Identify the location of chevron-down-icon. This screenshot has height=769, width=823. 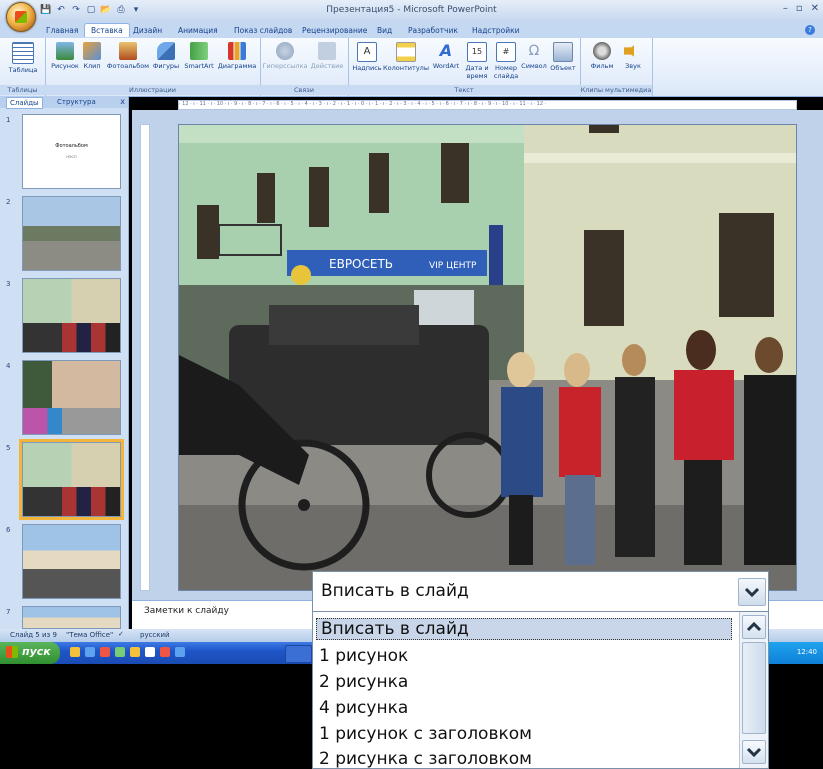
(752, 592).